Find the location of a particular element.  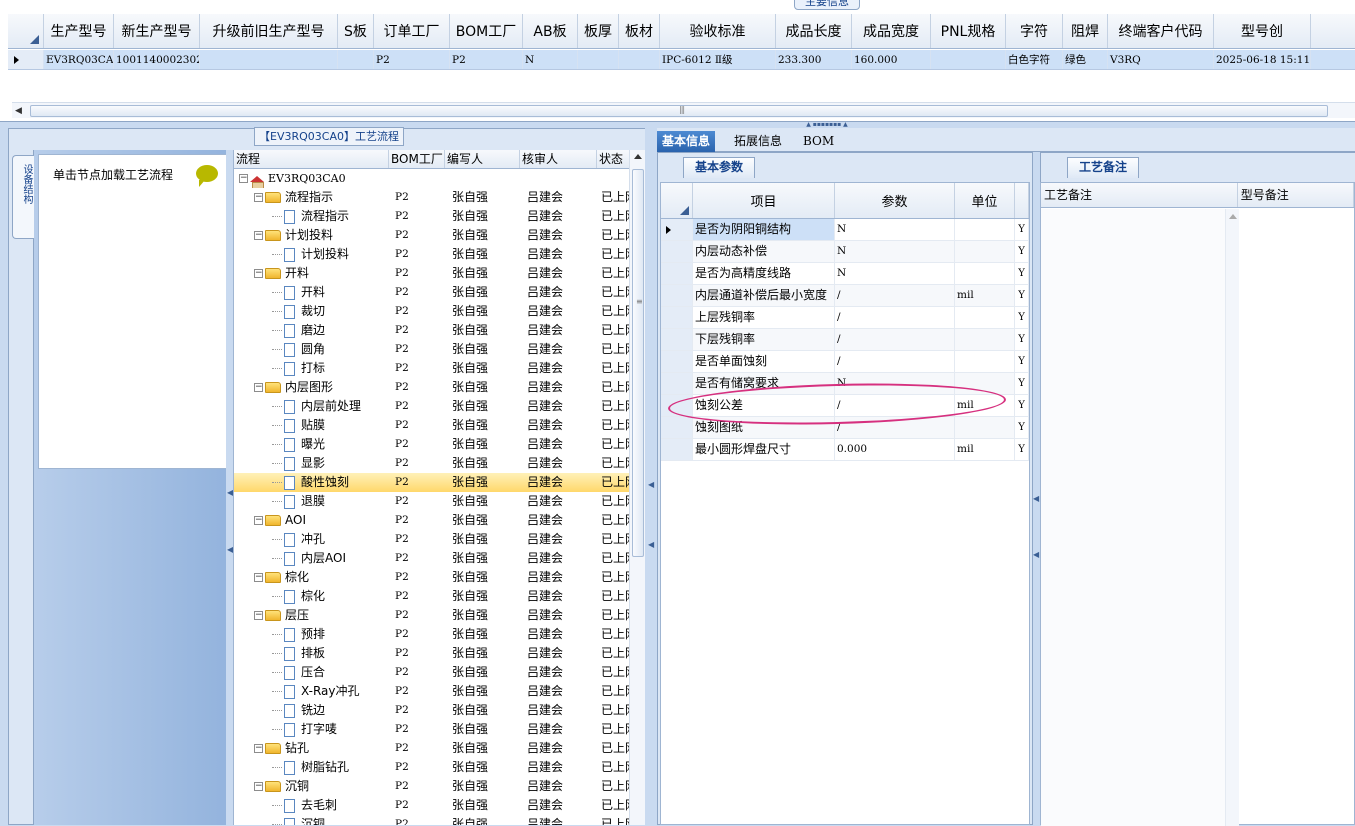

tree-node: 流程指示 is located at coordinates (311, 216).